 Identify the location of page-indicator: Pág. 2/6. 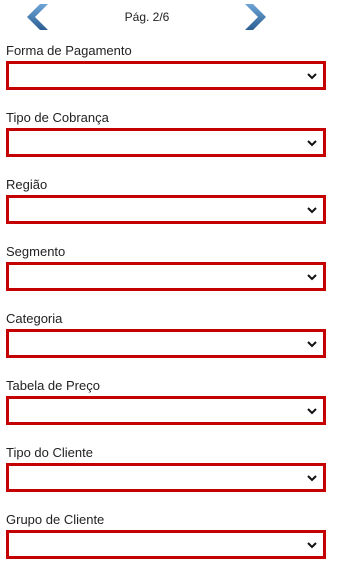
(147, 17).